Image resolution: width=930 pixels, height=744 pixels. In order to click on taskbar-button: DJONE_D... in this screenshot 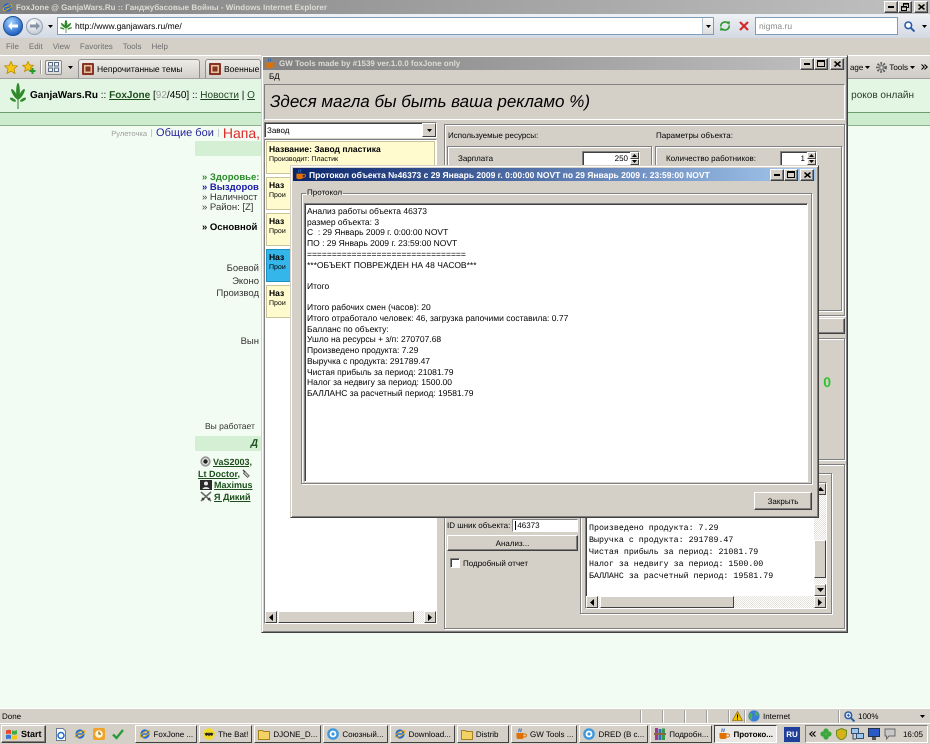, I will do `click(288, 734)`.